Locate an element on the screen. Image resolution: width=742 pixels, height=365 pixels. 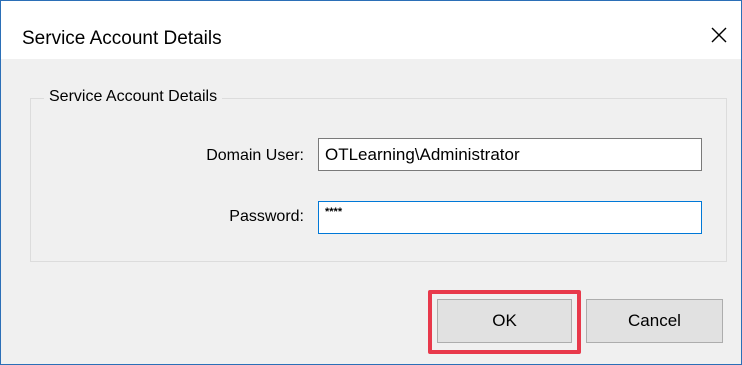
ok-button-highlight is located at coordinates (504, 322).